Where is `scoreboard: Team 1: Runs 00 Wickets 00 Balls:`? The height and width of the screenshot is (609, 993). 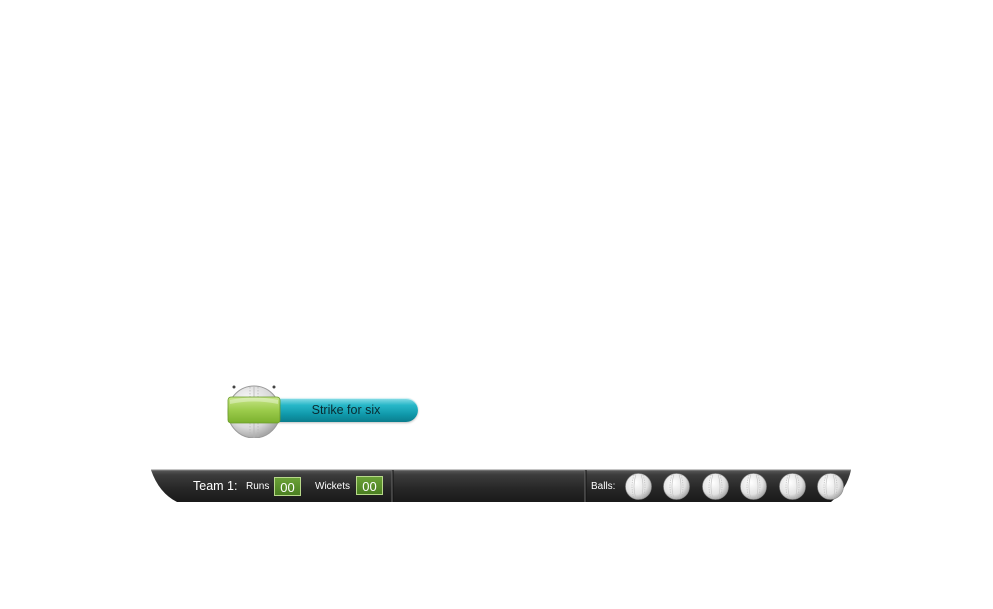 scoreboard: Team 1: Runs 00 Wickets 00 Balls: is located at coordinates (501, 486).